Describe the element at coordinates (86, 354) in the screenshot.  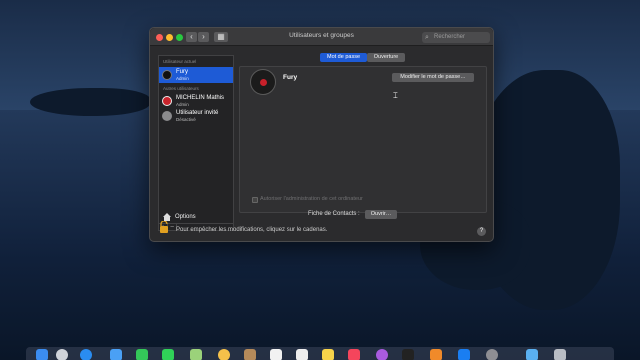
I see `safari-icon` at that location.